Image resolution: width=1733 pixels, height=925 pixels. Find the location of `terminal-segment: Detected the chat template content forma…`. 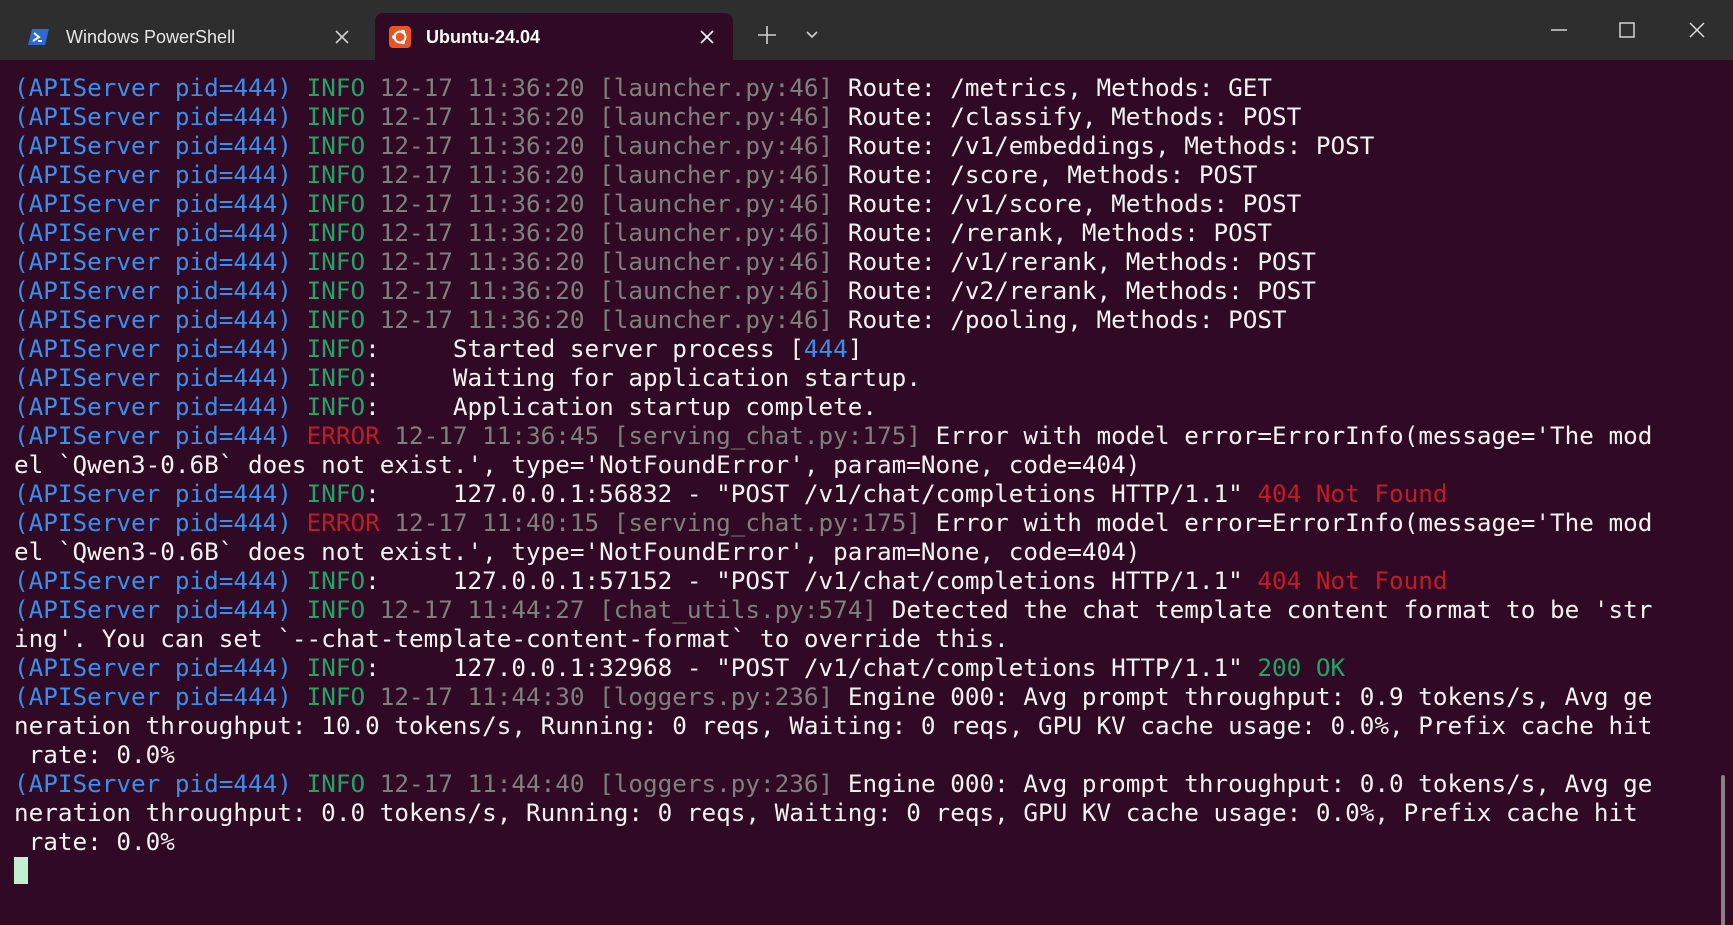

terminal-segment: Detected the chat template content forma… is located at coordinates (1272, 609).